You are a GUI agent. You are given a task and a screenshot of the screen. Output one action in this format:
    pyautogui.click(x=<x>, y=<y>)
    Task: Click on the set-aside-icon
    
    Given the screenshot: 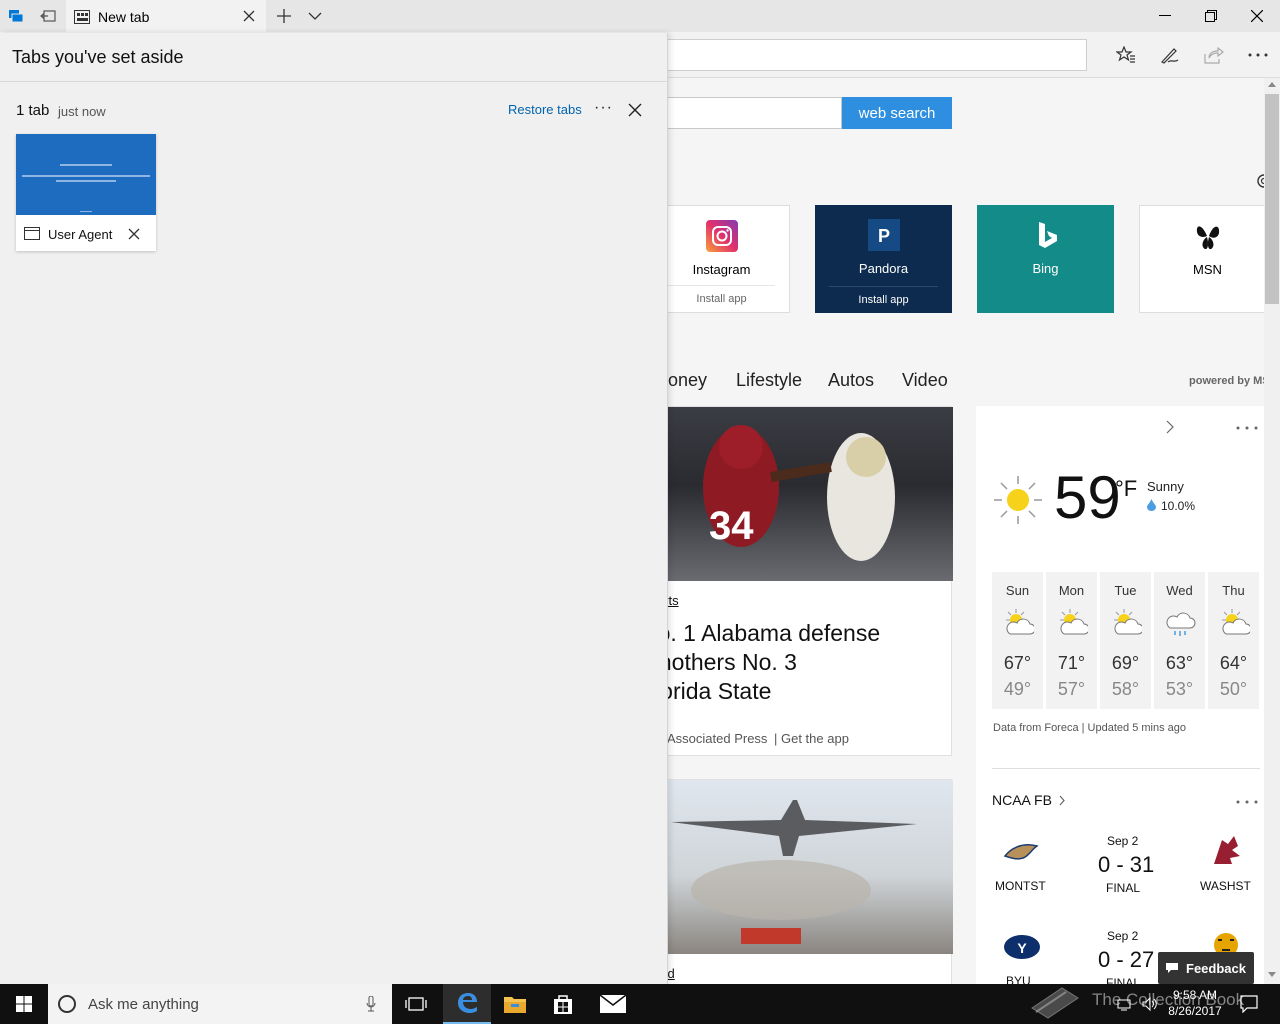 What is the action you would take?
    pyautogui.click(x=48, y=16)
    